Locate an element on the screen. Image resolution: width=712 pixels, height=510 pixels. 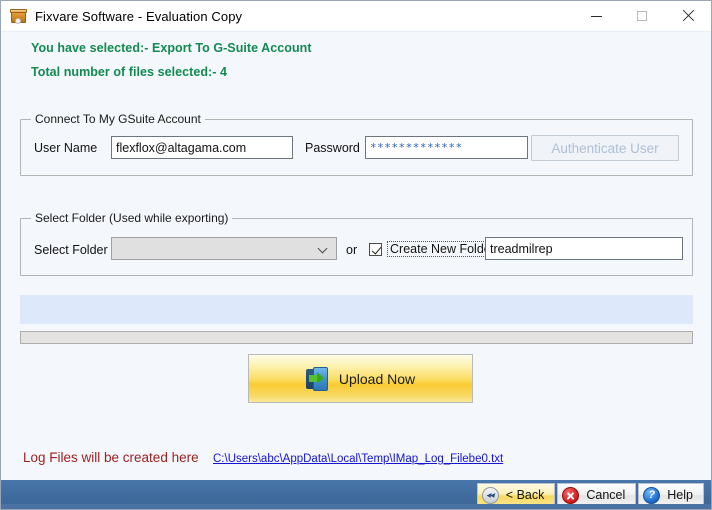
new-folder-name-input is located at coordinates (584, 248).